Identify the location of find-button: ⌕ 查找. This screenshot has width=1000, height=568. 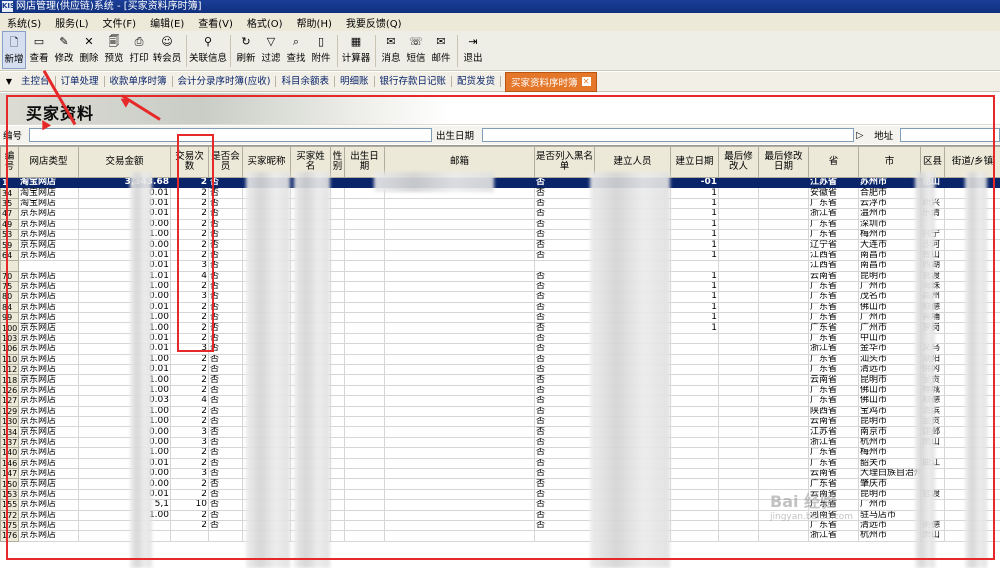
(296, 50).